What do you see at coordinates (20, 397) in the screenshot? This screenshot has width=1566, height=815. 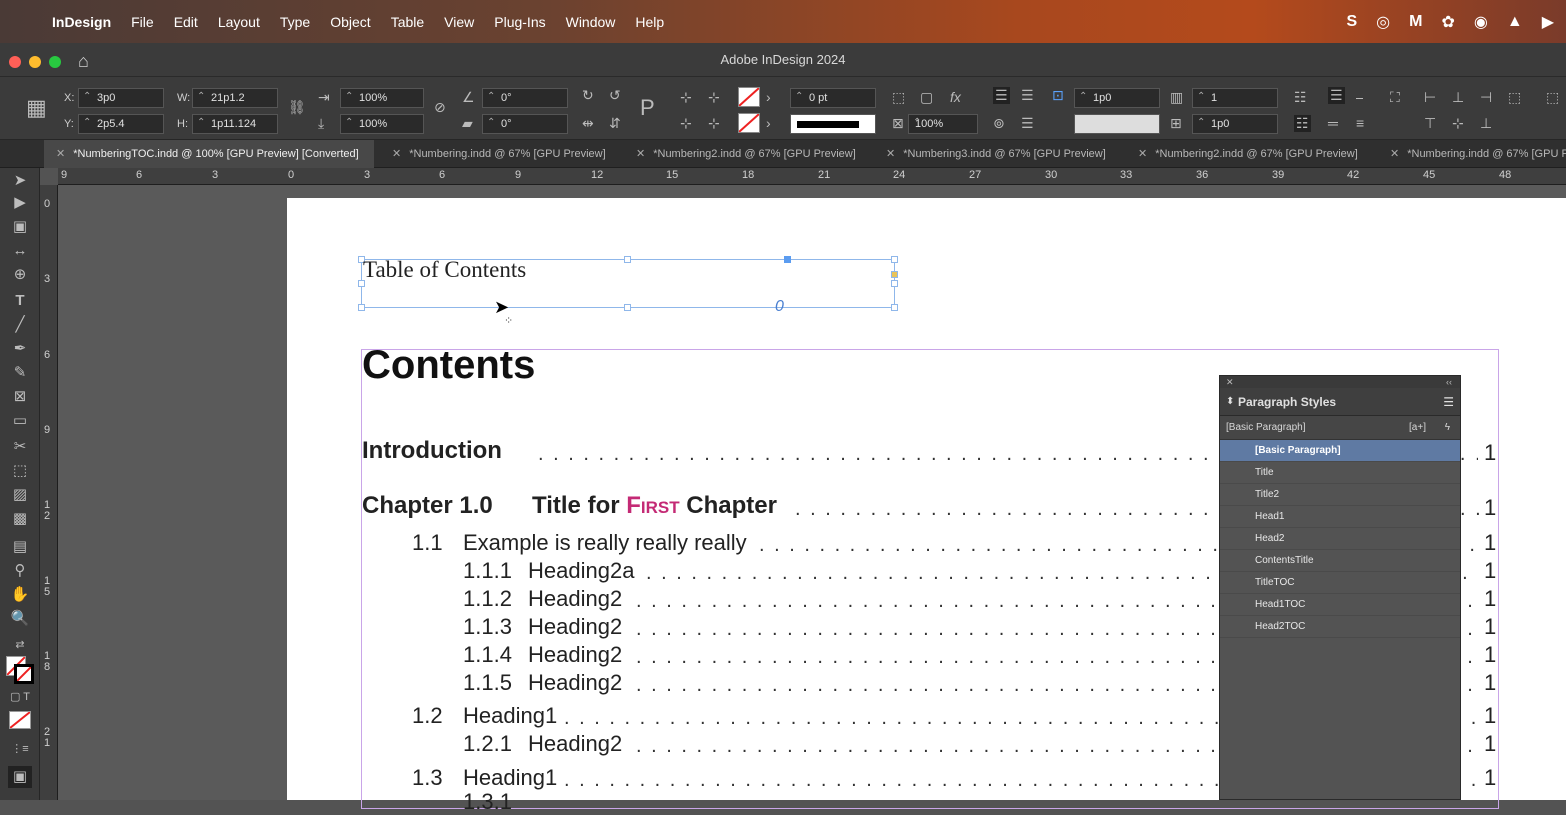 I see `rectangle-frame-tool-icon: ⊠` at bounding box center [20, 397].